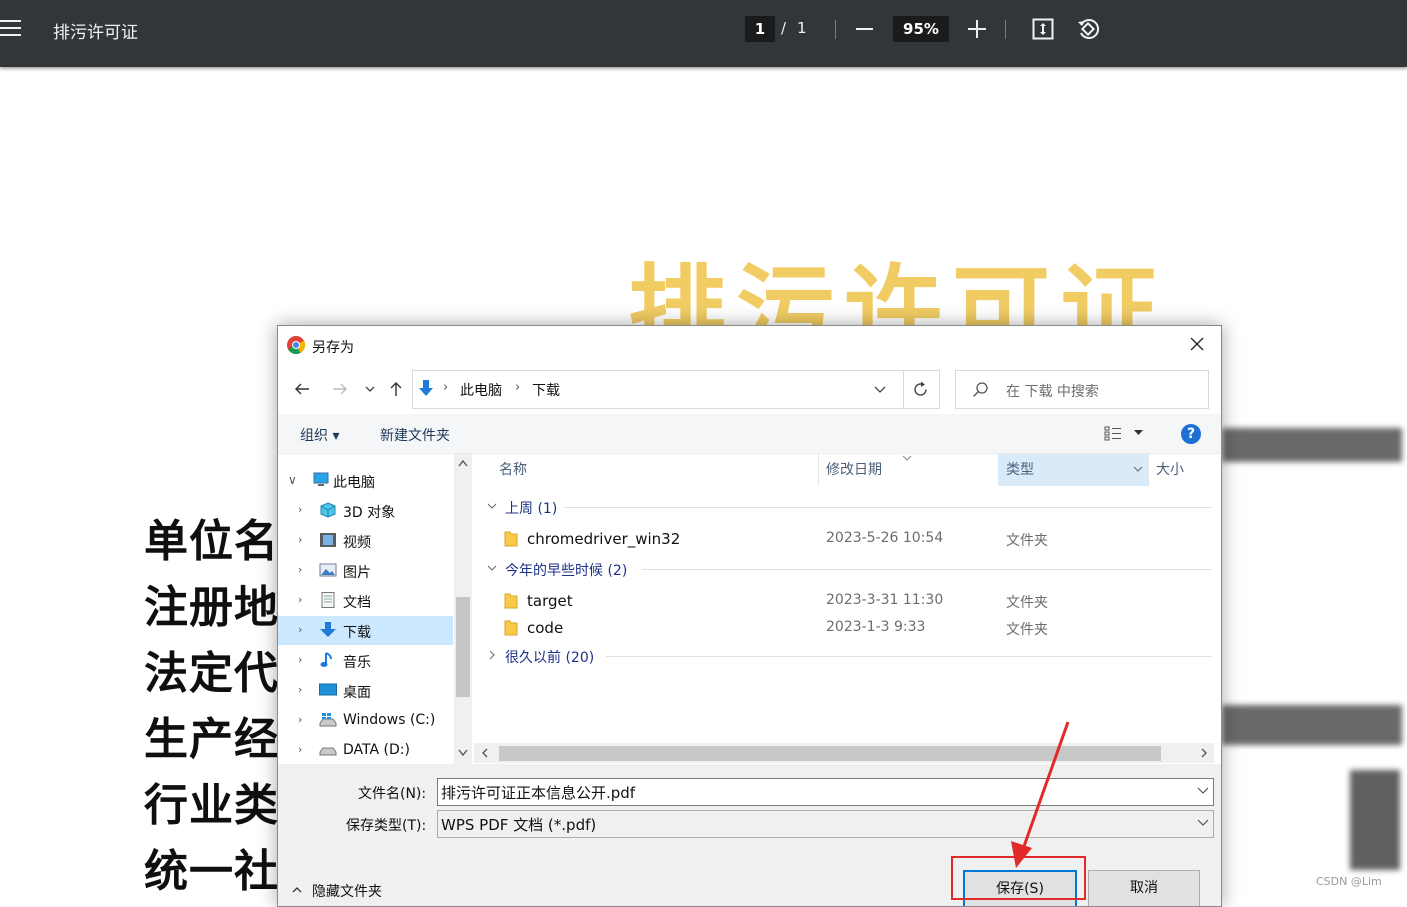 The height and width of the screenshot is (907, 1407). I want to click on scroll-left-icon, so click(484, 753).